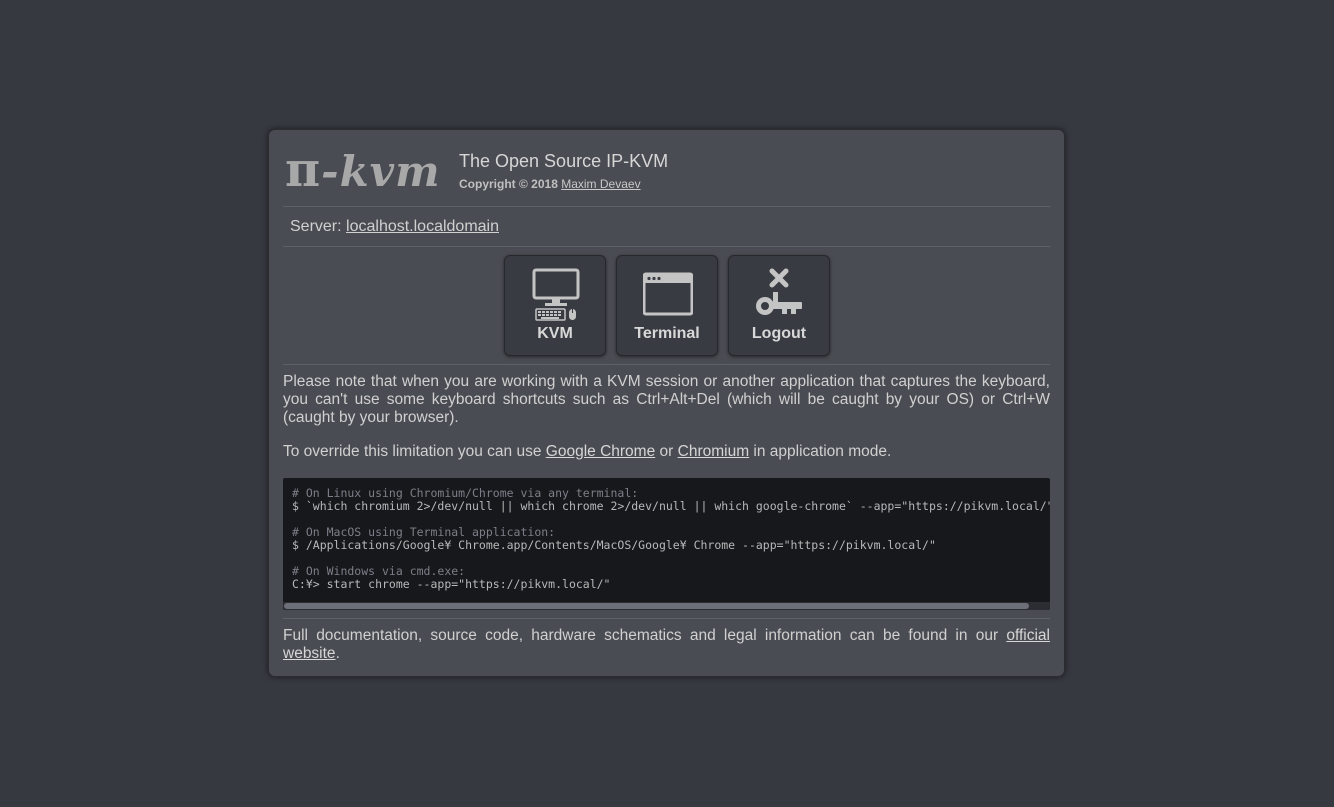 Image resolution: width=1334 pixels, height=807 pixels. What do you see at coordinates (600, 184) in the screenshot?
I see `author-link: Maxim Devaev` at bounding box center [600, 184].